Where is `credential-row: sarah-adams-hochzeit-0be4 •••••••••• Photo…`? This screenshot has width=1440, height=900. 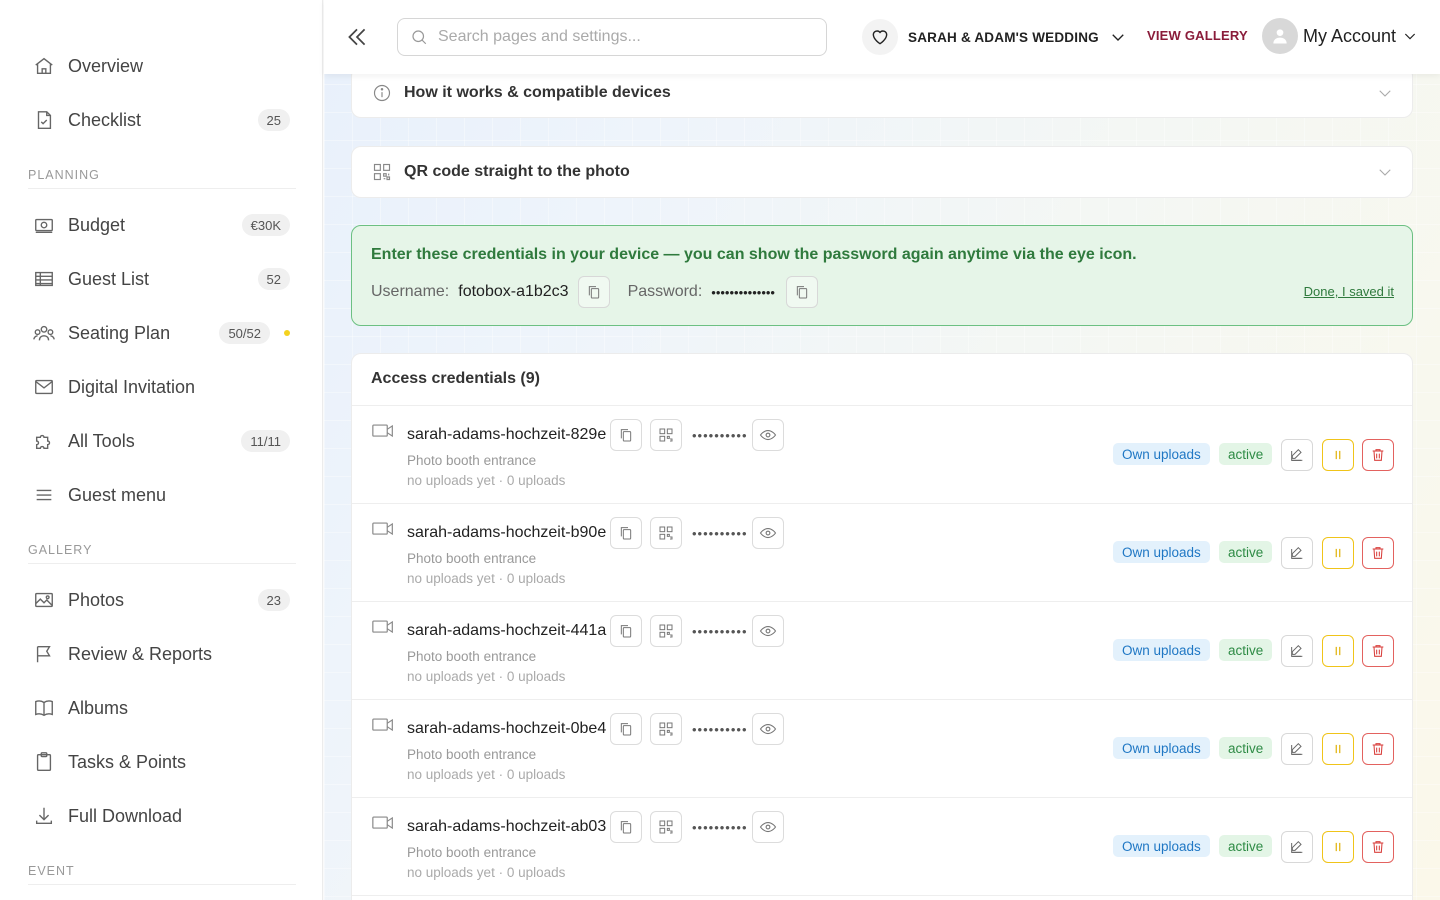 credential-row: sarah-adams-hochzeit-0be4 •••••••••• Photo… is located at coordinates (882, 749).